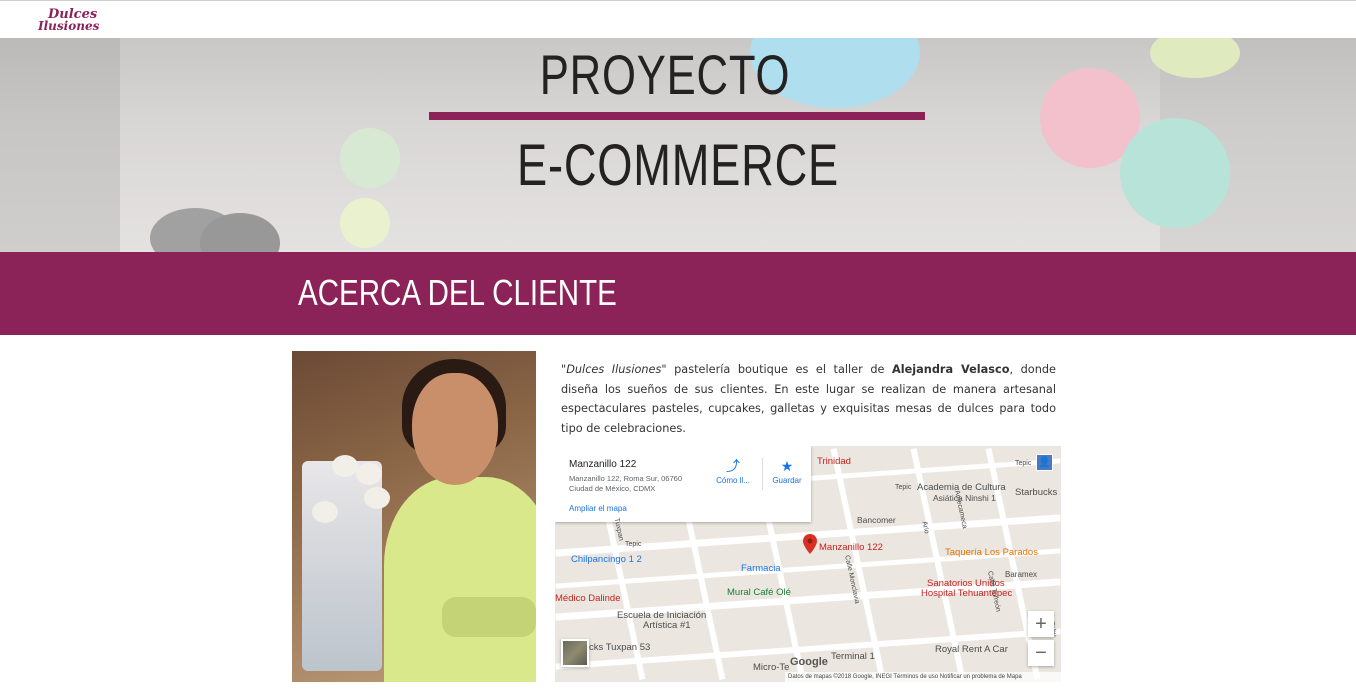  I want to click on poi-mural-cafe: Mural Café Olé, so click(759, 592).